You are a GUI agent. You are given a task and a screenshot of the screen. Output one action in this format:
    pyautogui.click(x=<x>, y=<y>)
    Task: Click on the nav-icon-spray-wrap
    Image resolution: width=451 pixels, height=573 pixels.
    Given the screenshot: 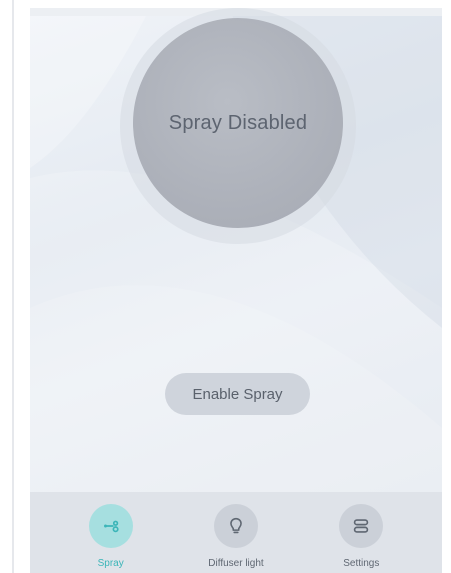 What is the action you would take?
    pyautogui.click(x=110, y=526)
    